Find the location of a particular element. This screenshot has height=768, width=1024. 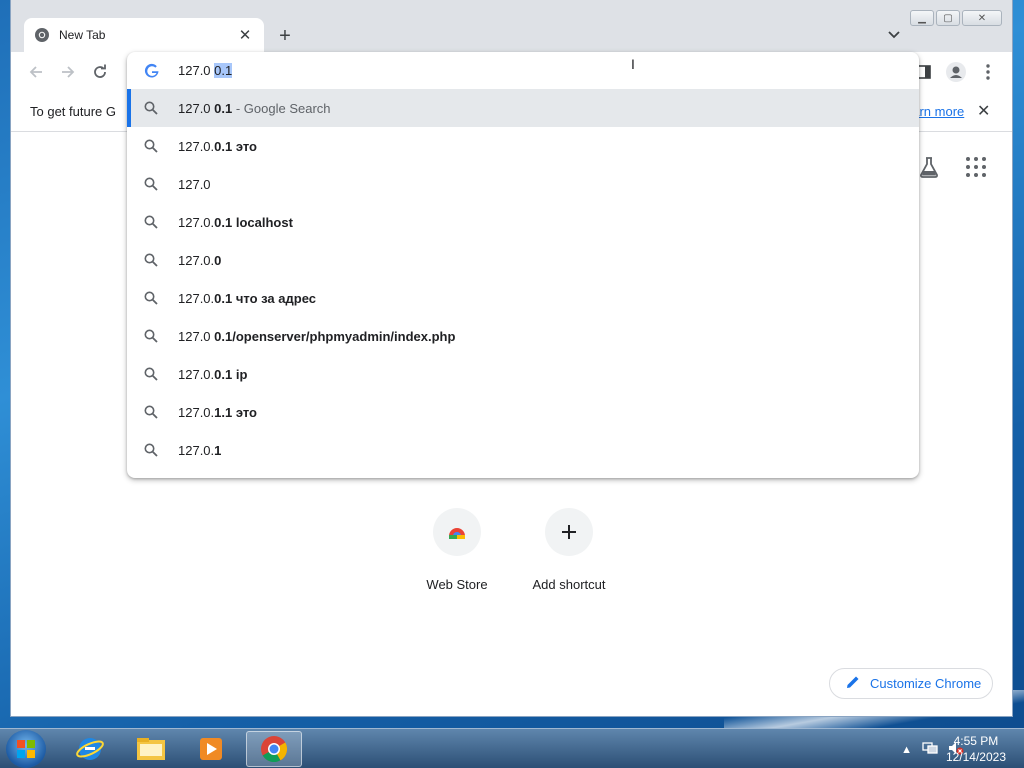

window-controls: ▁ ▢ ✕ is located at coordinates (956, 18).